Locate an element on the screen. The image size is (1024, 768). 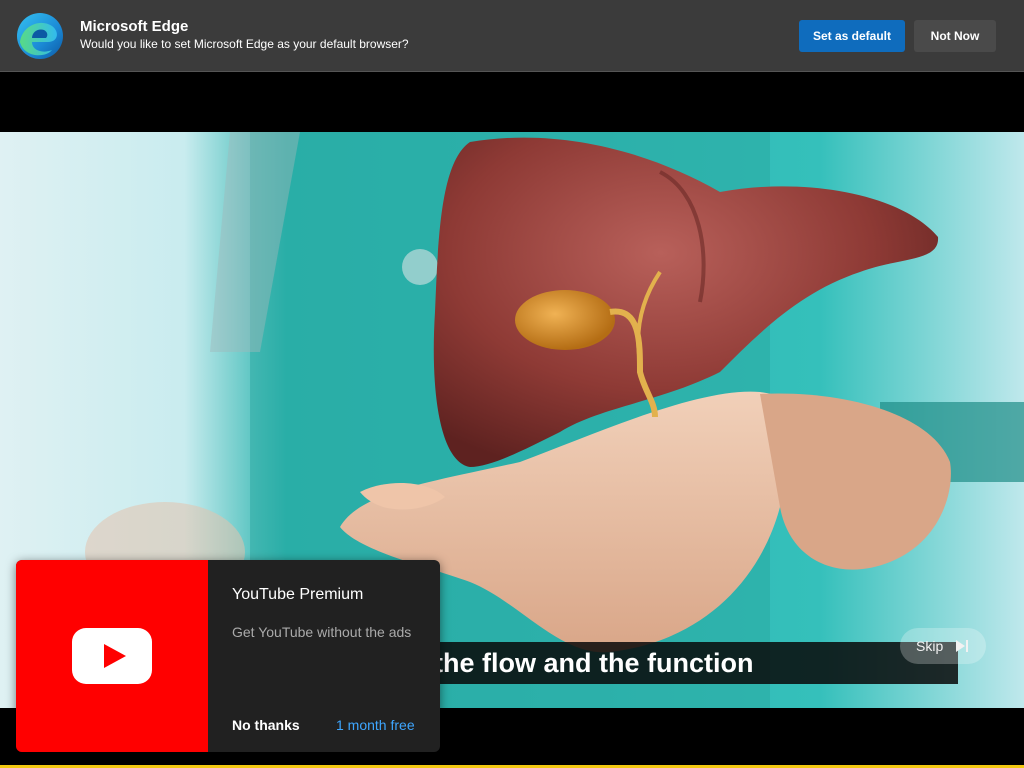
video-caption: the flow and the function is located at coordinates (594, 663).